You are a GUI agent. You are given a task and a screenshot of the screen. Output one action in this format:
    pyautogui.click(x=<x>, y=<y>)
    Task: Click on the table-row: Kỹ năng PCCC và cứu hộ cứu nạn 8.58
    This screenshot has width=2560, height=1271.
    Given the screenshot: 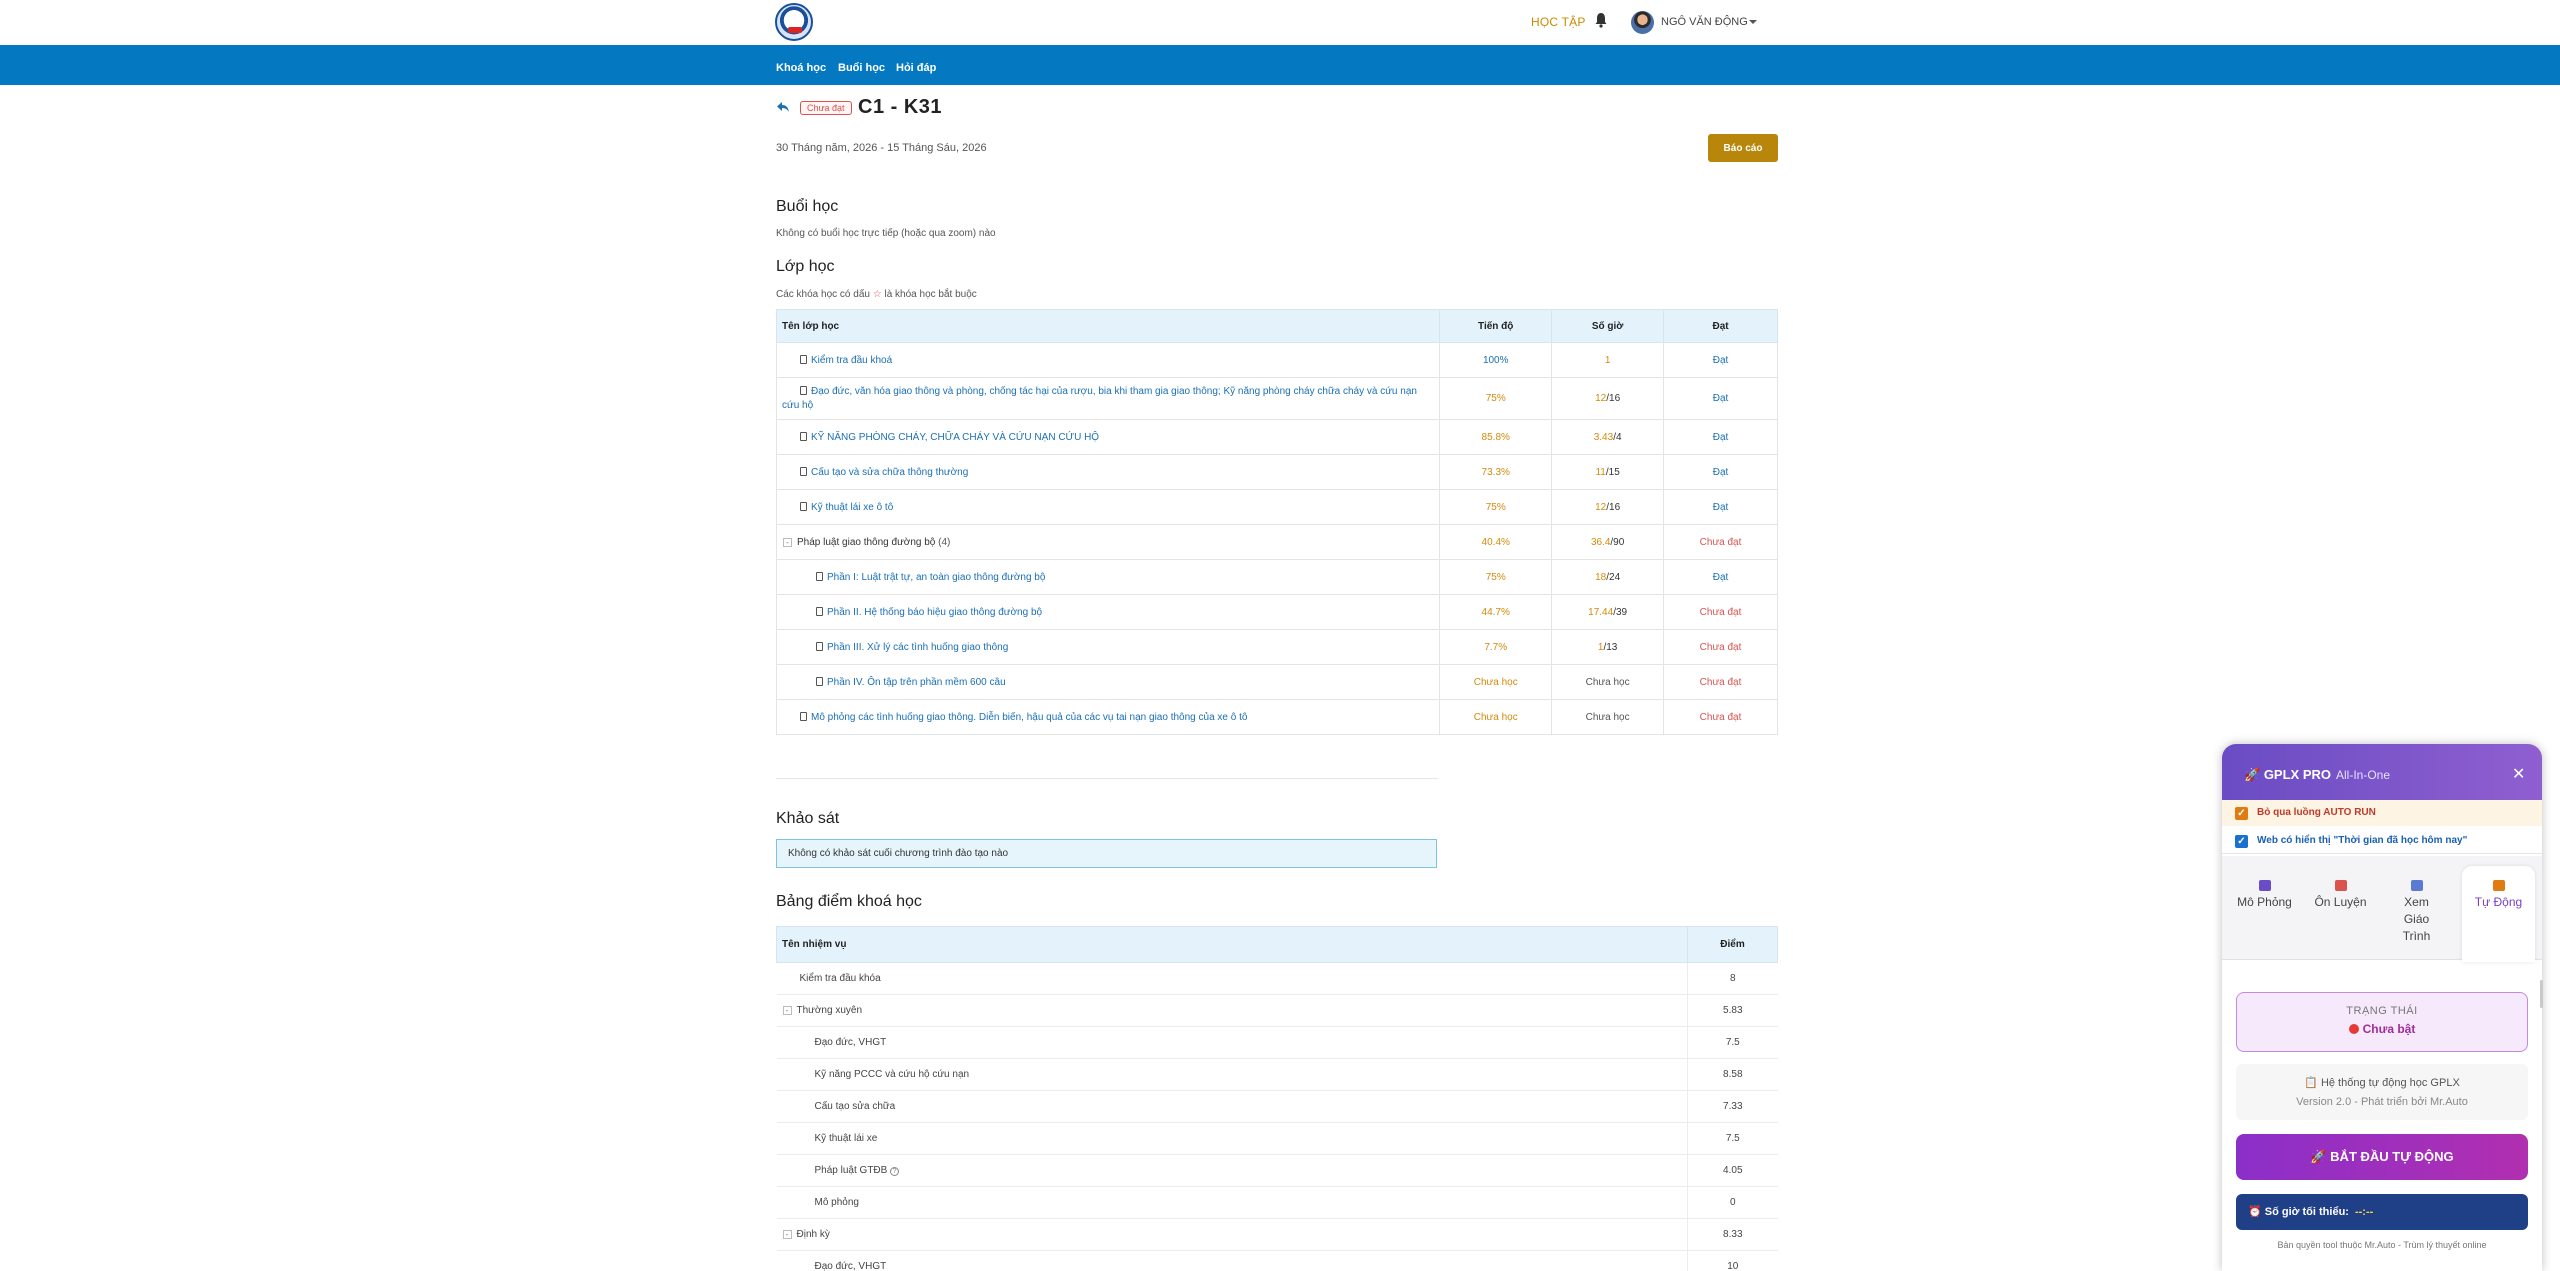 What is the action you would take?
    pyautogui.click(x=1277, y=1074)
    